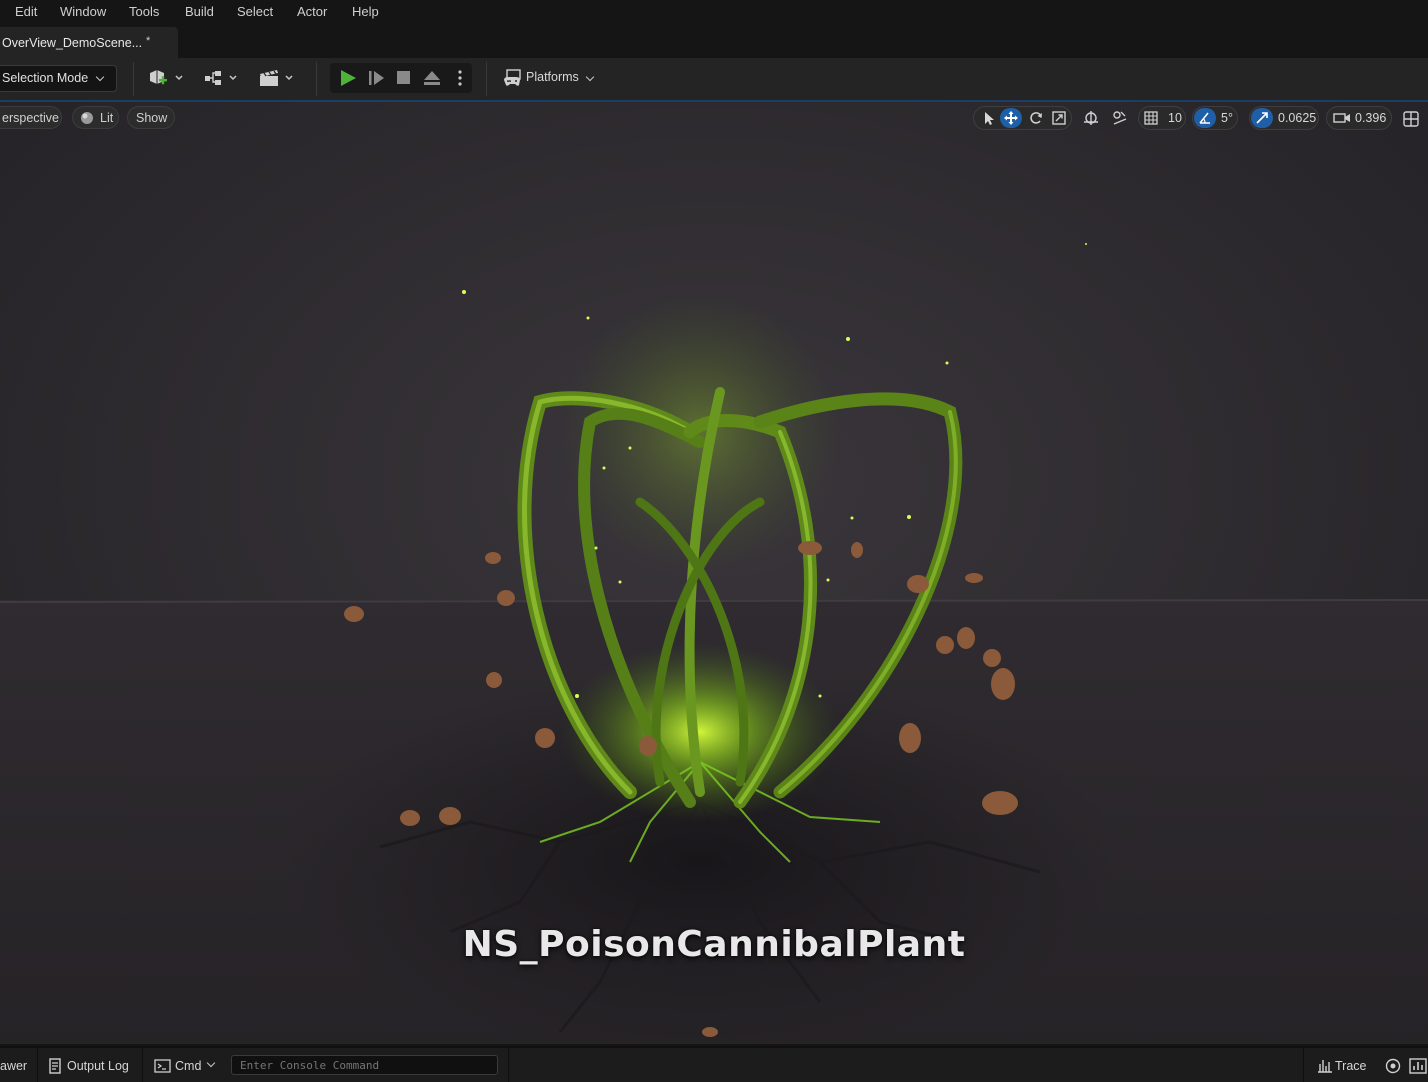 This screenshot has width=1428, height=1082. What do you see at coordinates (255, 11) in the screenshot?
I see `menu-select: Select` at bounding box center [255, 11].